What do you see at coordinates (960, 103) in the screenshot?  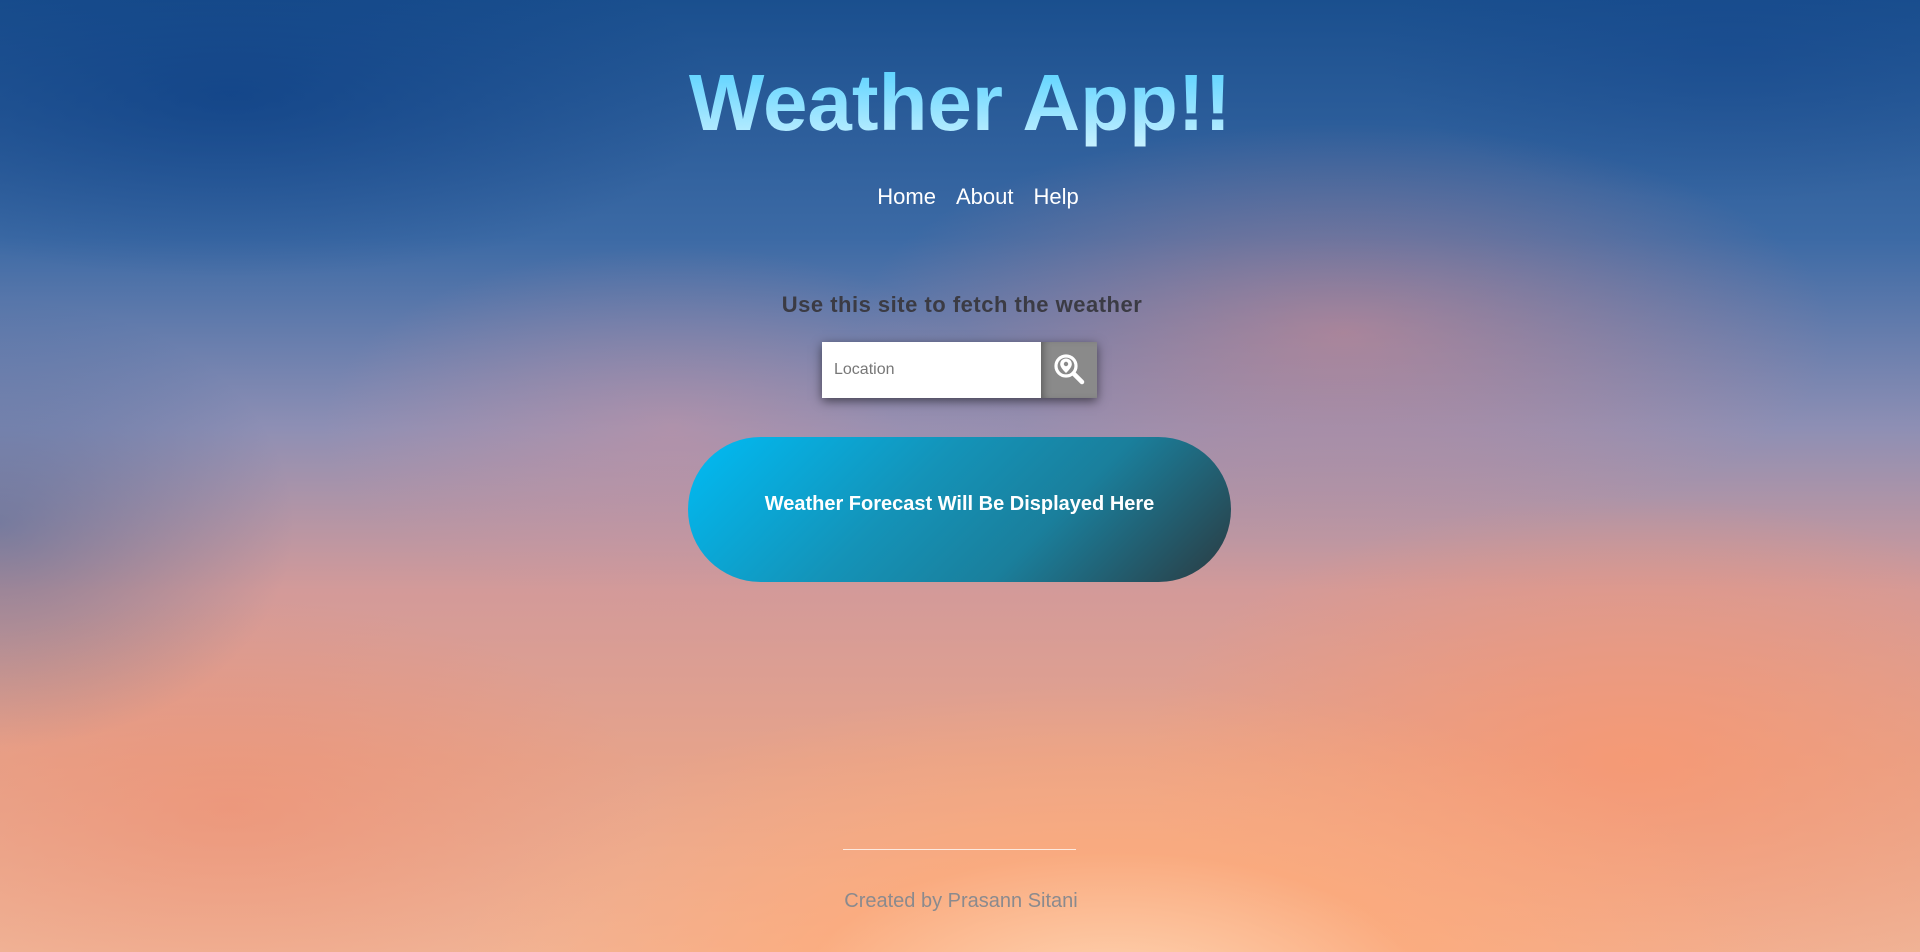 I see `app-title: Weather App!!` at bounding box center [960, 103].